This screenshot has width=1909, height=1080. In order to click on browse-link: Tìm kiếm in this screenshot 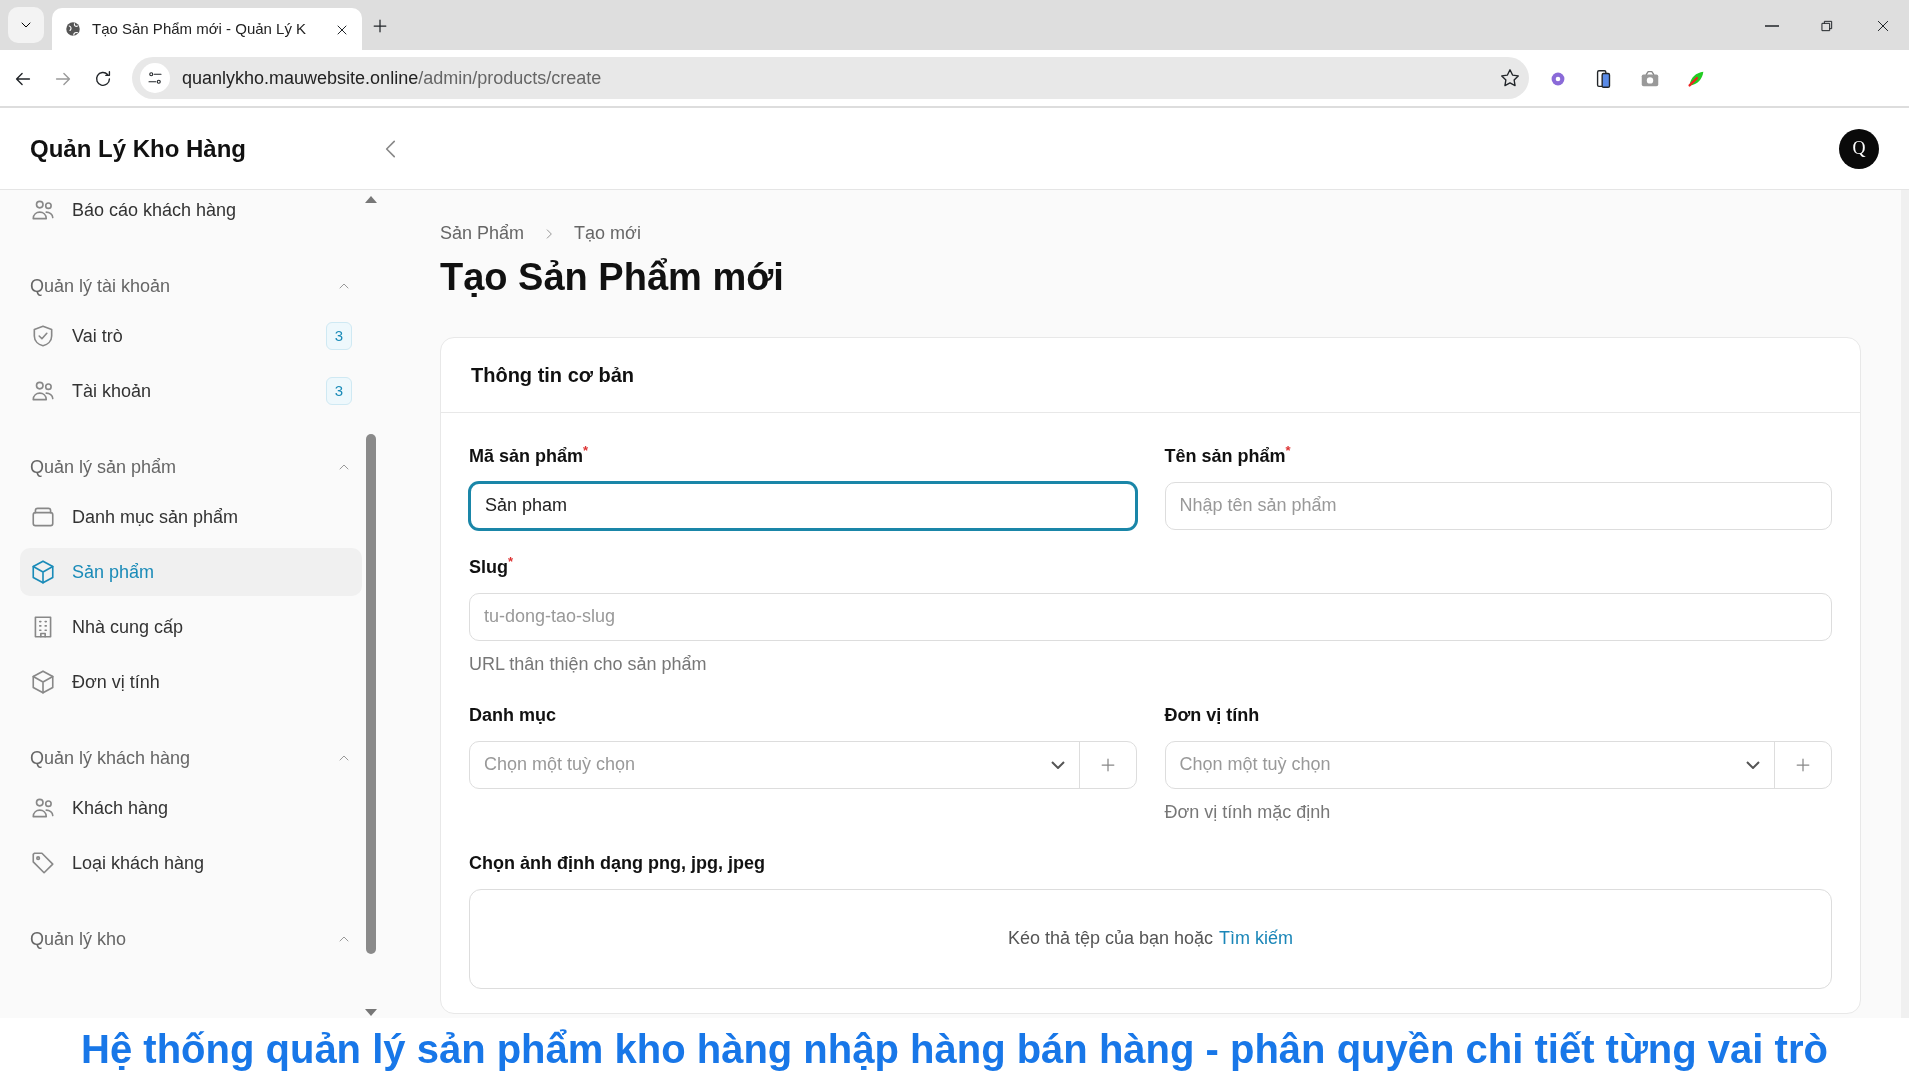, I will do `click(1256, 939)`.